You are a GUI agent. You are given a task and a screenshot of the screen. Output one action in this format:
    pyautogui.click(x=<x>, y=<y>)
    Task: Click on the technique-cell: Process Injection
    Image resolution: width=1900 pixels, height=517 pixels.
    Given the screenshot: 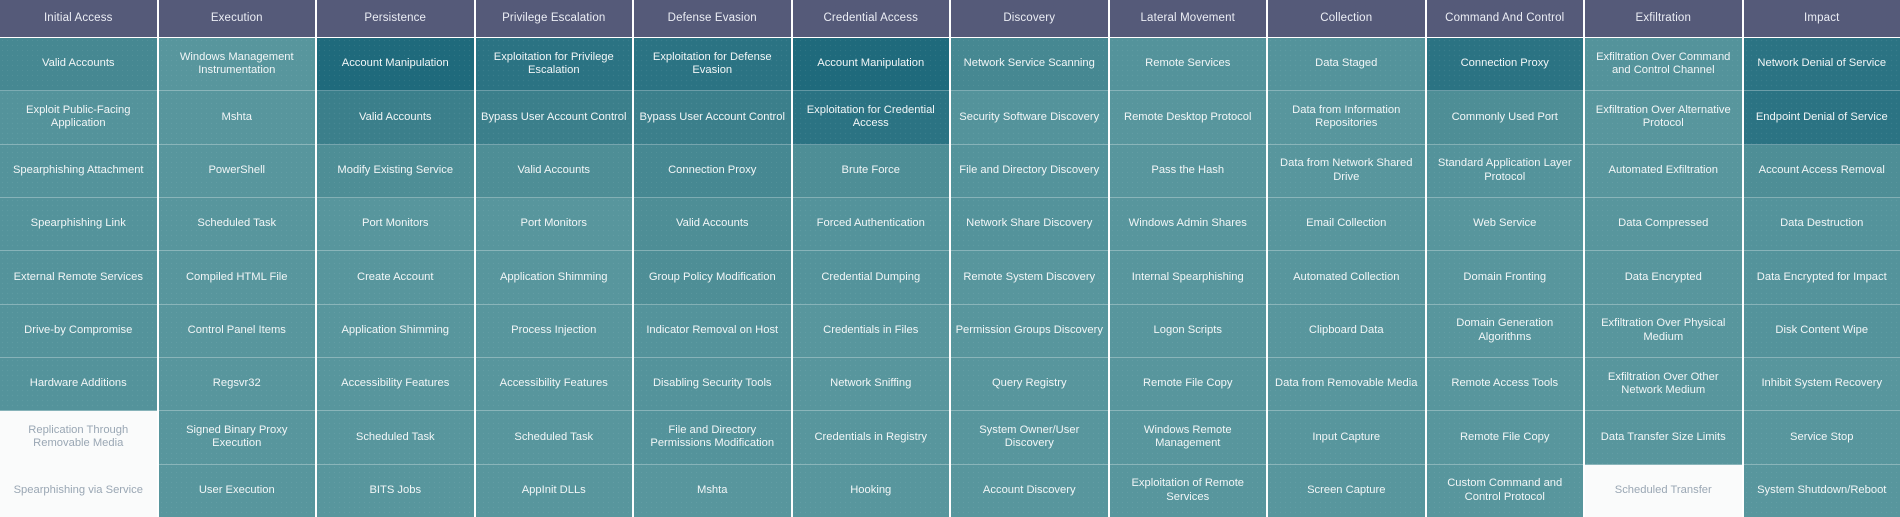 What is the action you would take?
    pyautogui.click(x=553, y=331)
    